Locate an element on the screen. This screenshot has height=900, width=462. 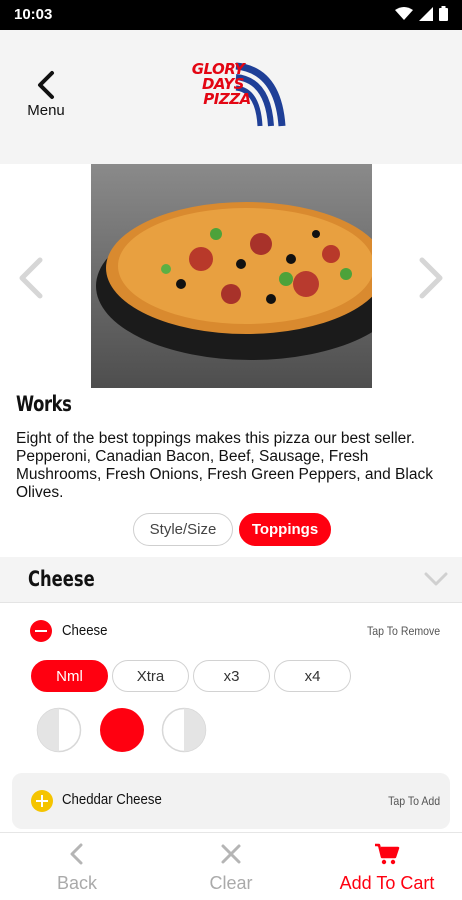
remove-icon is located at coordinates (41, 631).